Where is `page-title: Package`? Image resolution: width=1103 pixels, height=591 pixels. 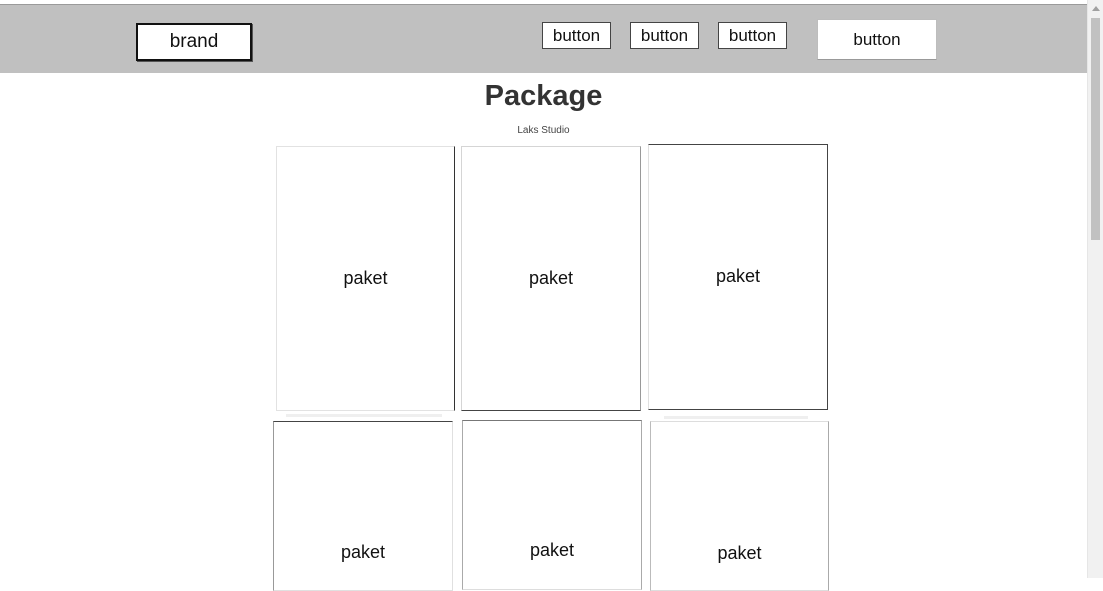 page-title: Package is located at coordinates (543, 96).